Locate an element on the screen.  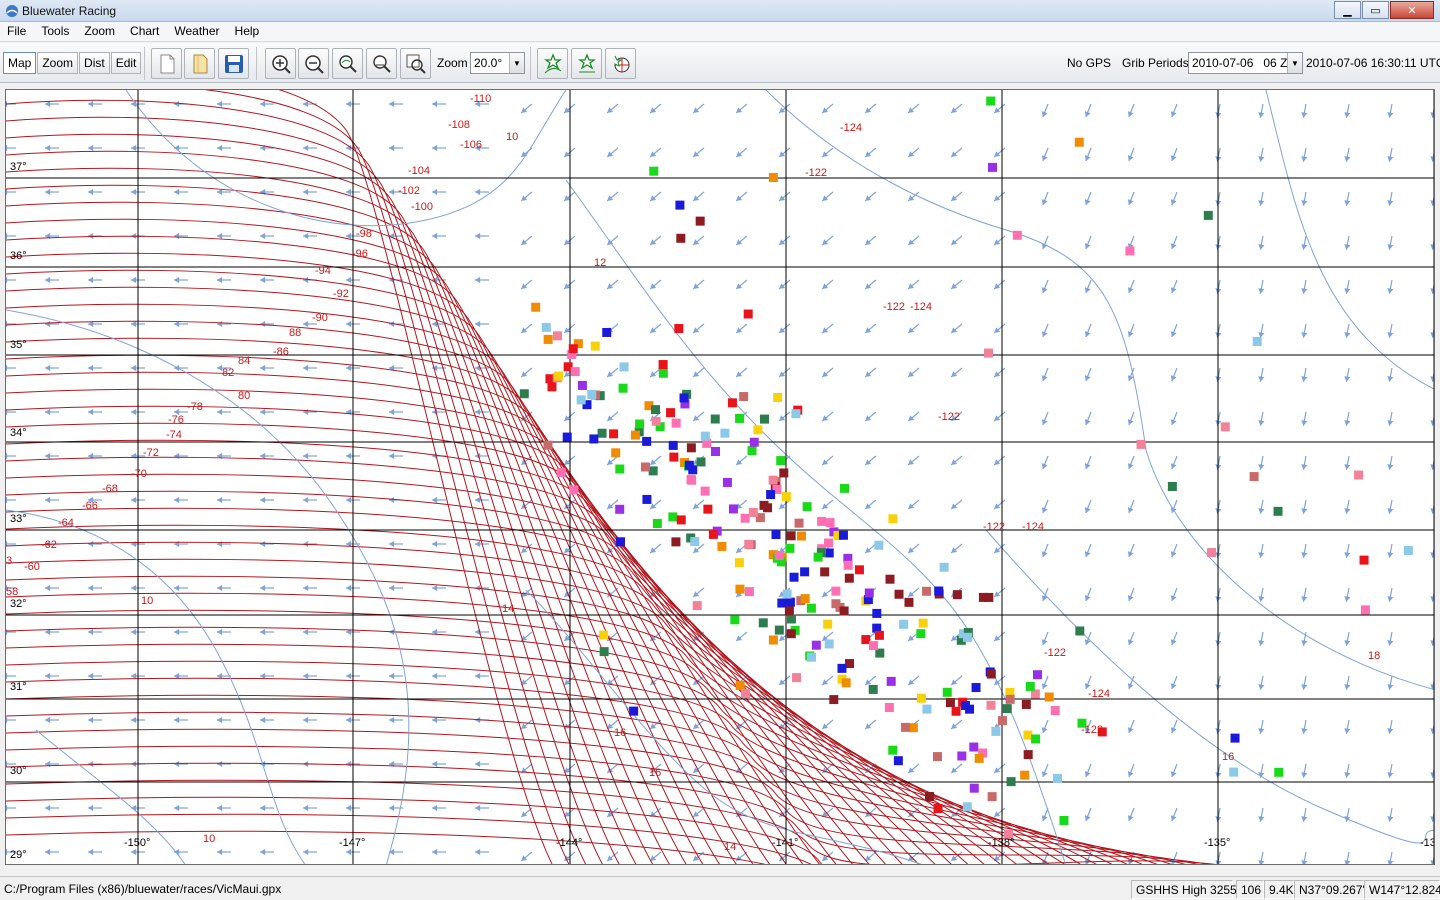
map-mode-button: Map is located at coordinates (20, 63).